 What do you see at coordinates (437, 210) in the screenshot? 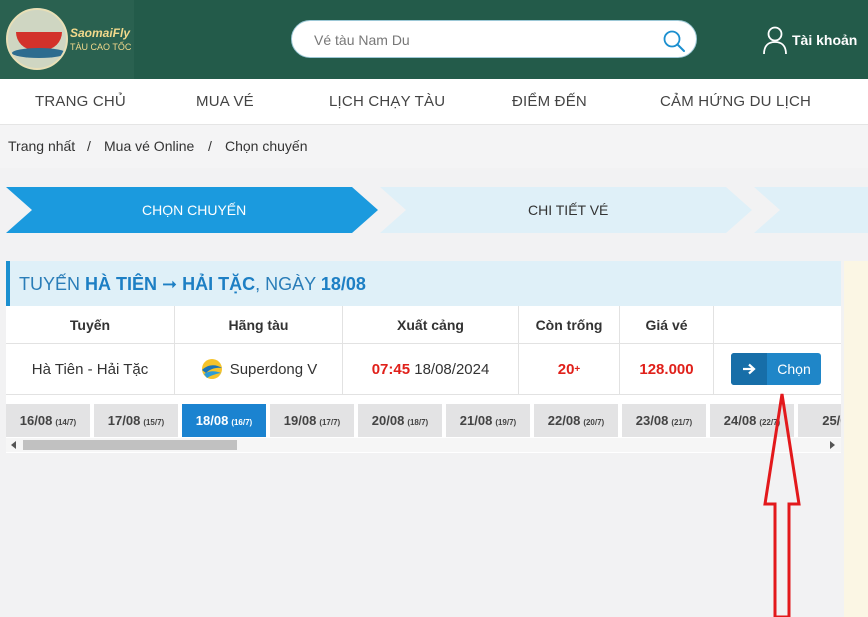
I see `steps-background` at bounding box center [437, 210].